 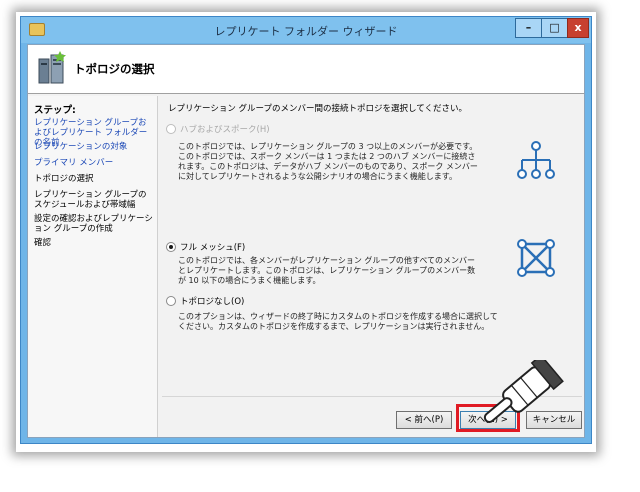 I want to click on radio-selected-dot, so click(x=171, y=247).